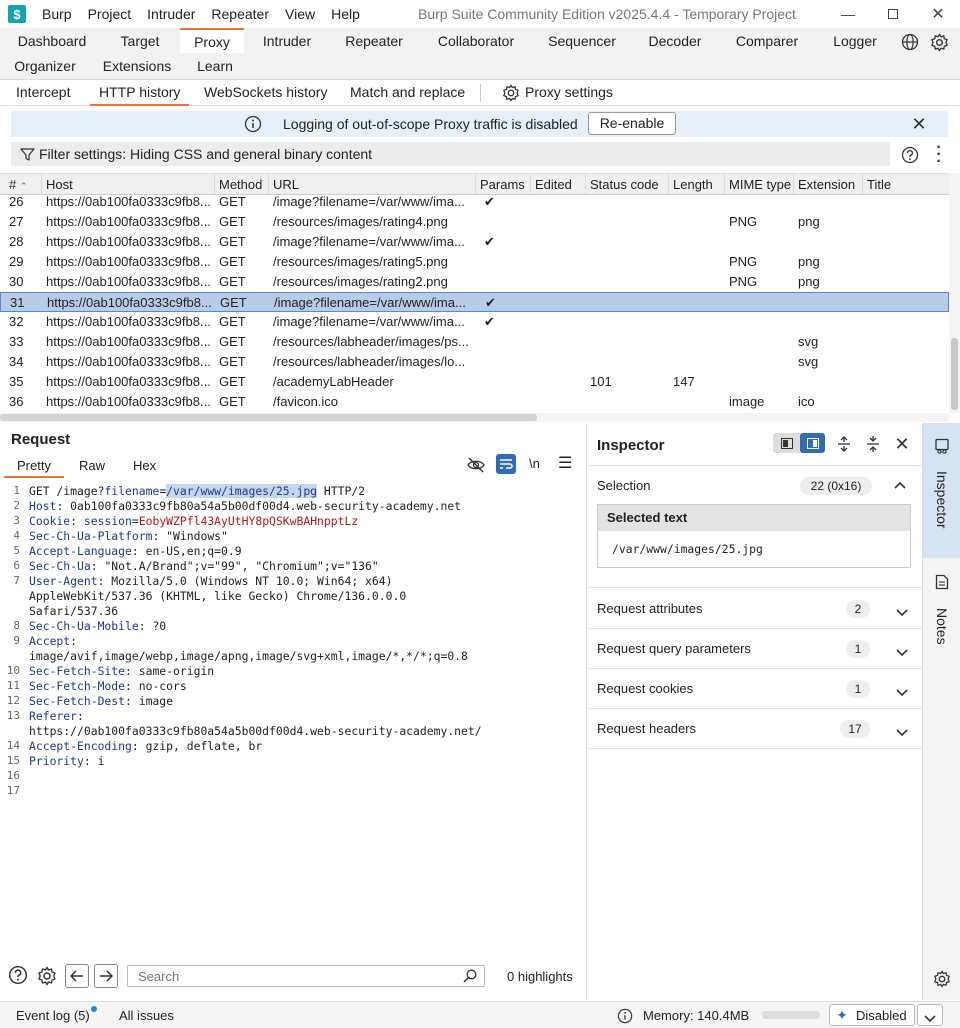 The image size is (960, 1028). I want to click on tab-match-and-replace: Match and replace, so click(407, 93).